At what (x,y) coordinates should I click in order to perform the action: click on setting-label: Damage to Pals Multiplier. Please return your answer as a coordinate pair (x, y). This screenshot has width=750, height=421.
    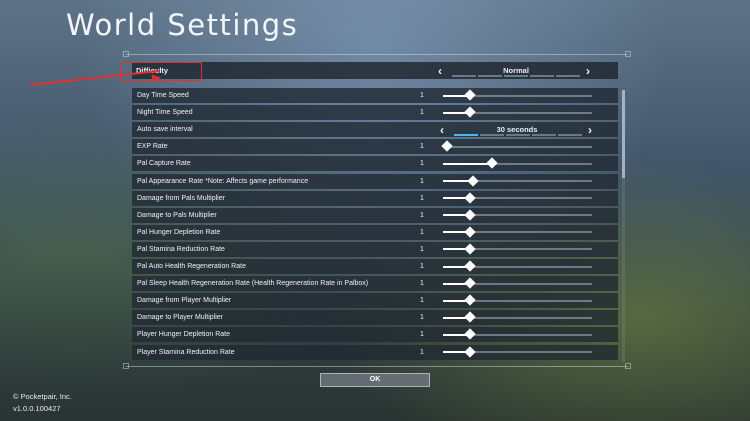
    Looking at the image, I should click on (177, 215).